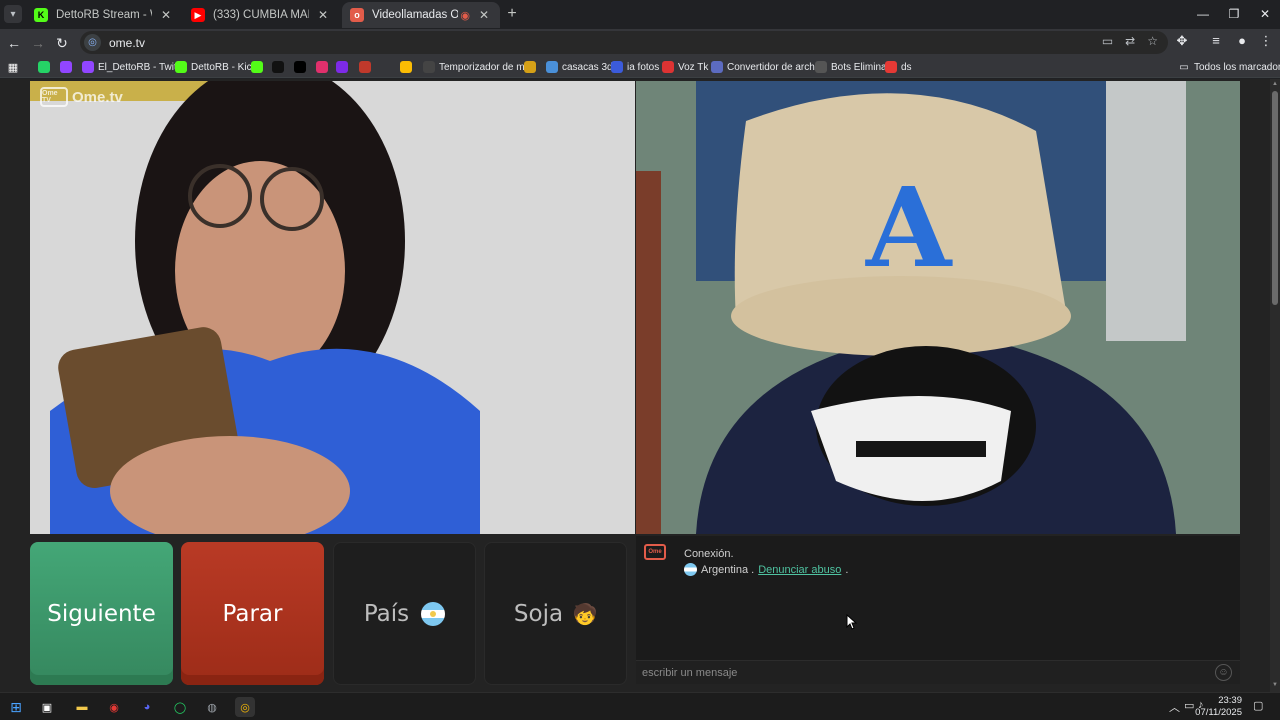  I want to click on restore-button: ❐, so click(1234, 14).